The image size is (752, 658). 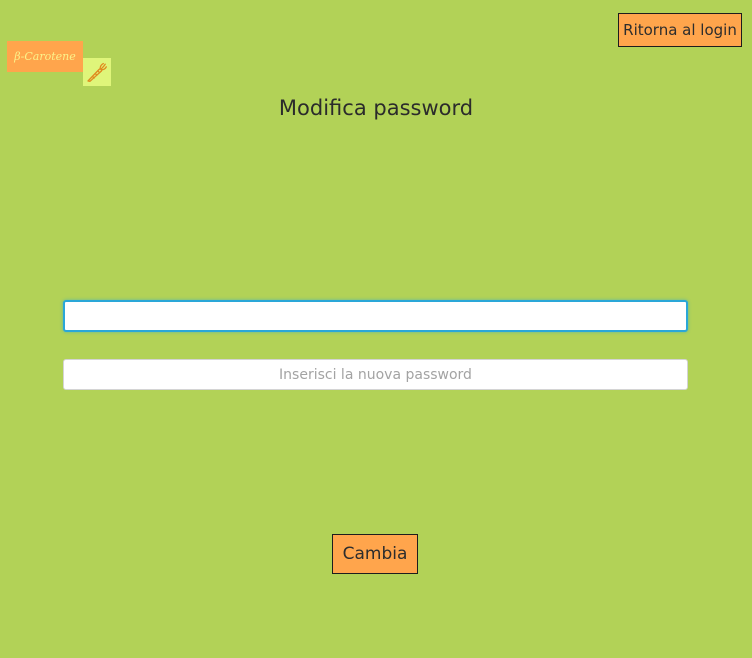 I want to click on page-title: Modifica password, so click(x=376, y=108).